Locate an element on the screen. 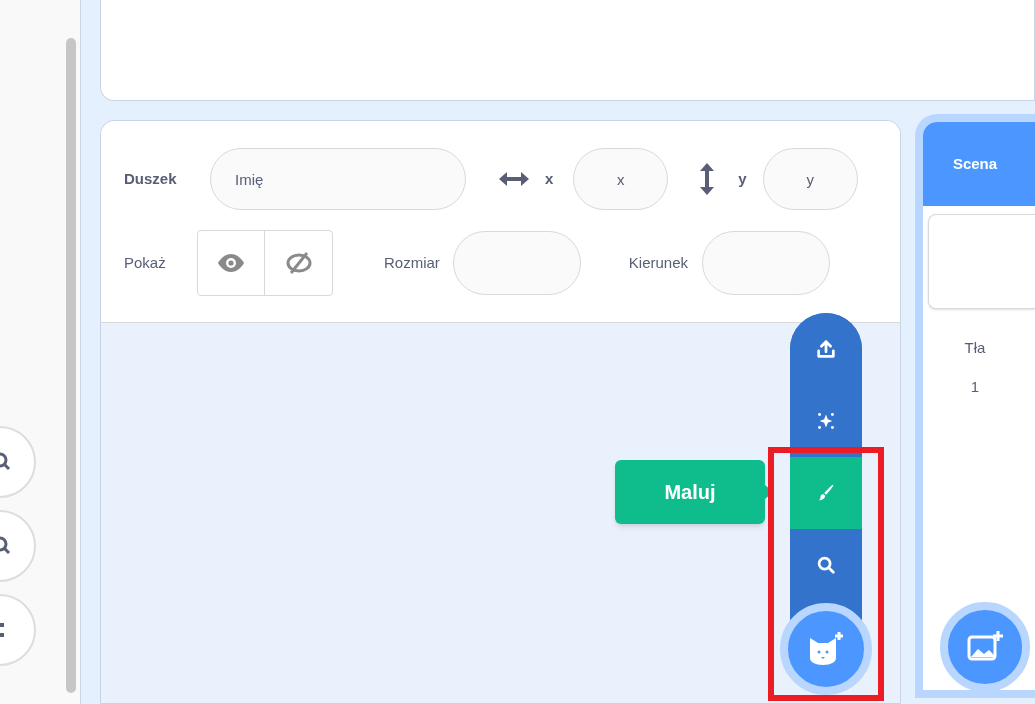 This screenshot has width=1035, height=704. stage-tab: Scena is located at coordinates (979, 164).